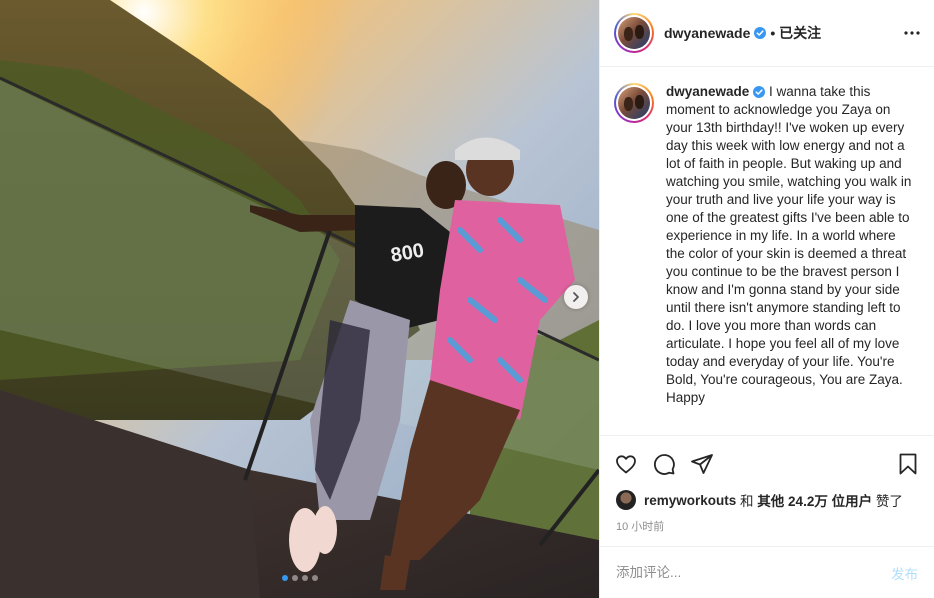 The width and height of the screenshot is (934, 598). What do you see at coordinates (904, 573) in the screenshot?
I see `post-comment-button: 发布` at bounding box center [904, 573].